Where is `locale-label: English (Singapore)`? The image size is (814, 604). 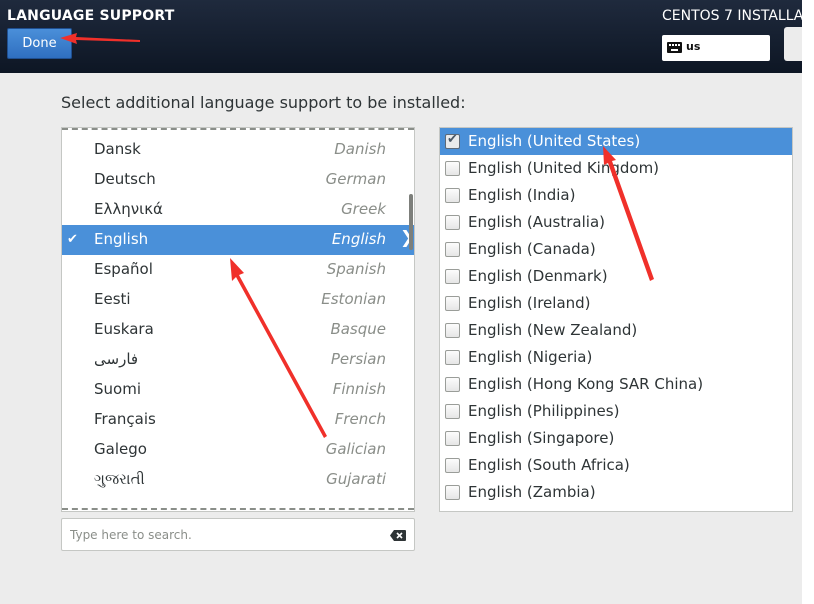
locale-label: English (Singapore) is located at coordinates (541, 438).